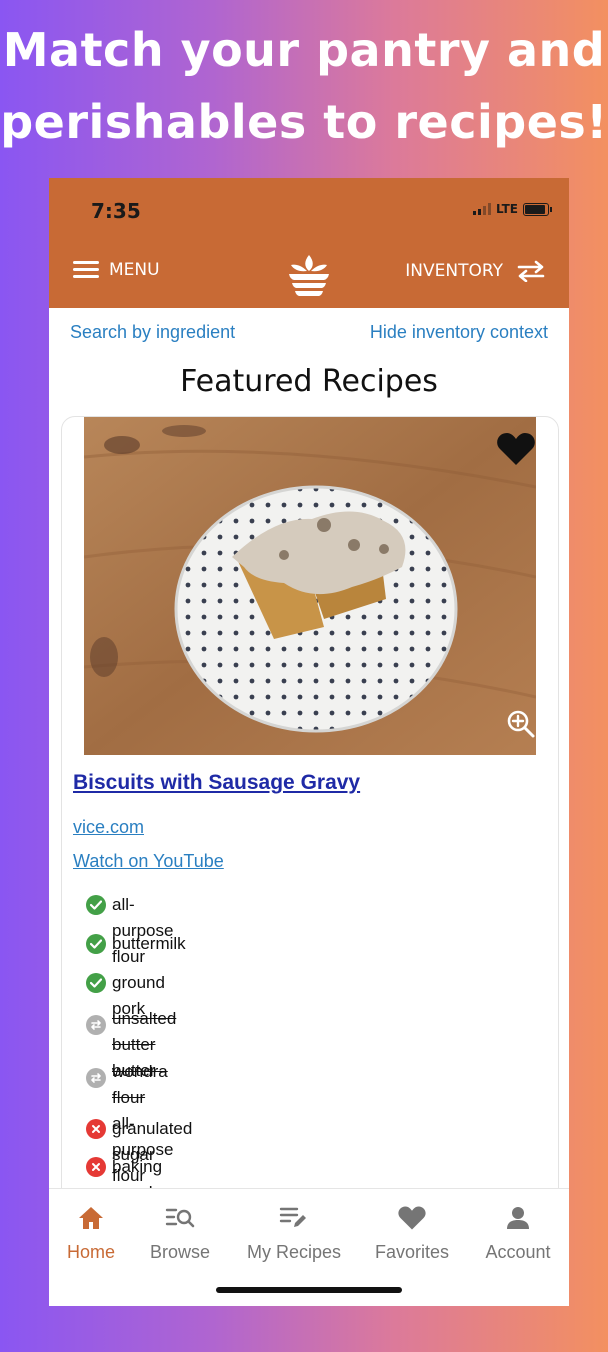  Describe the element at coordinates (180, 1233) in the screenshot. I see `tab-browse: Browse` at that location.